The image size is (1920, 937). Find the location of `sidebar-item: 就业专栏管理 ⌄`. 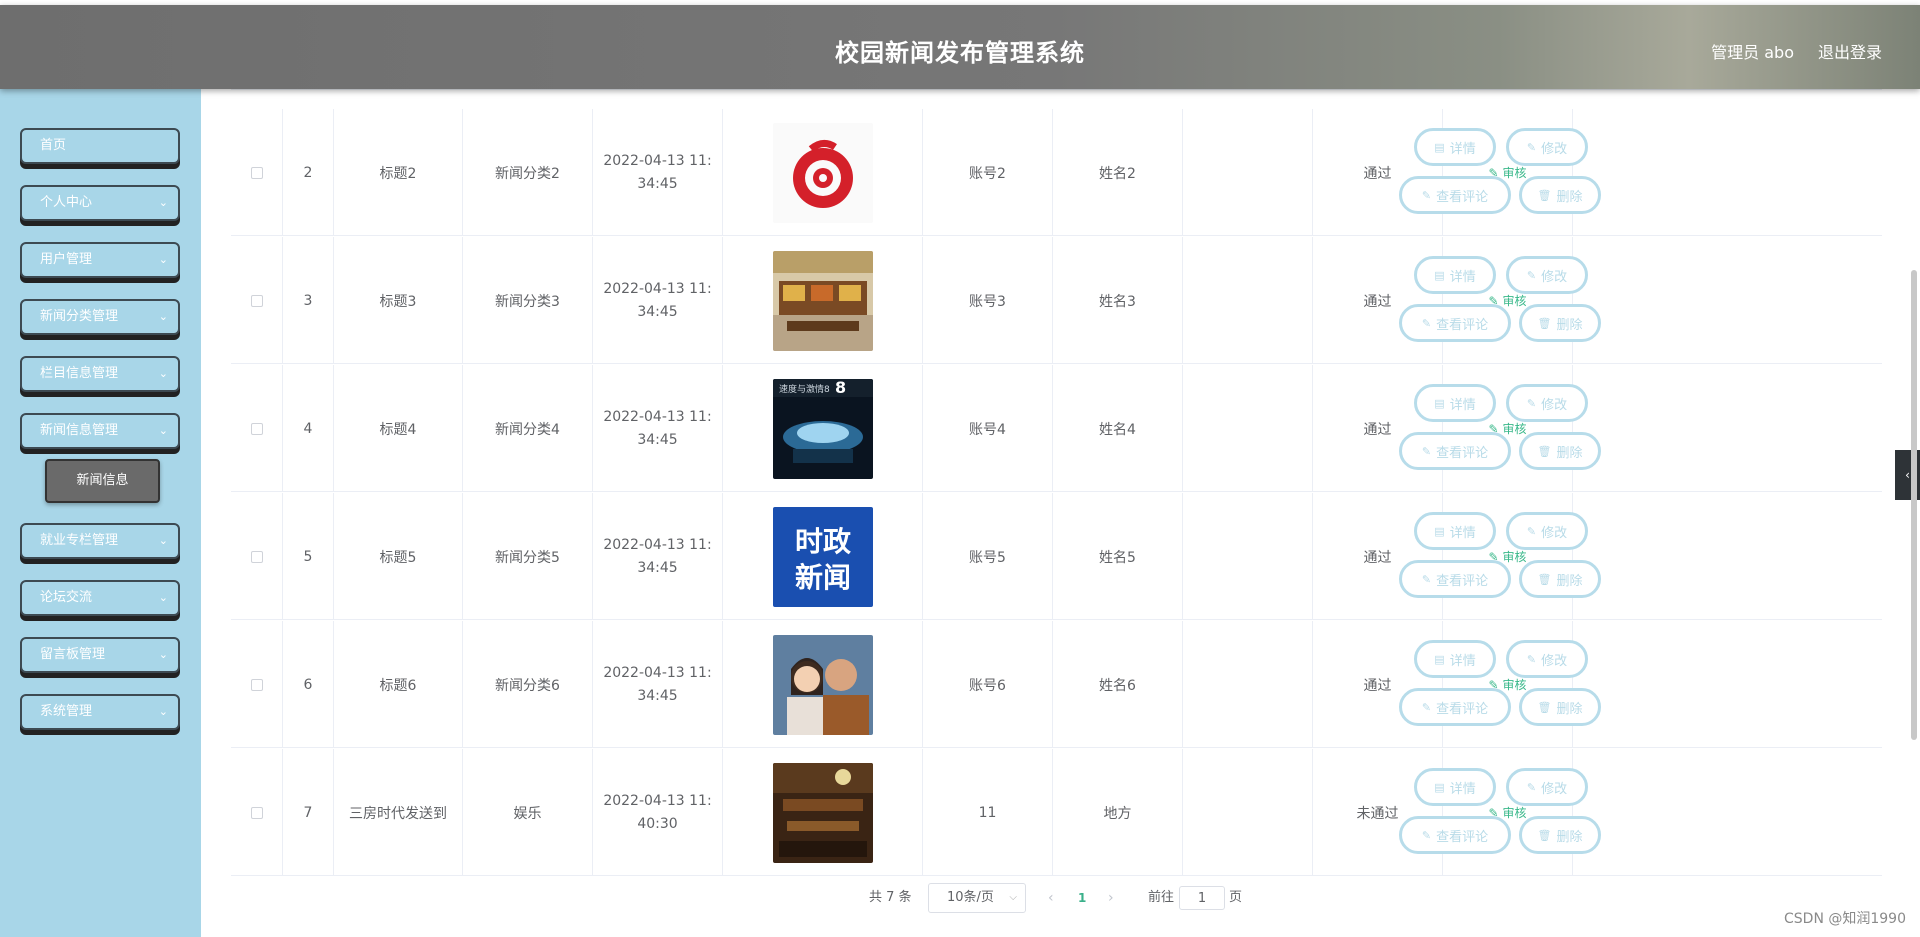

sidebar-item: 就业专栏管理 ⌄ is located at coordinates (100, 541).